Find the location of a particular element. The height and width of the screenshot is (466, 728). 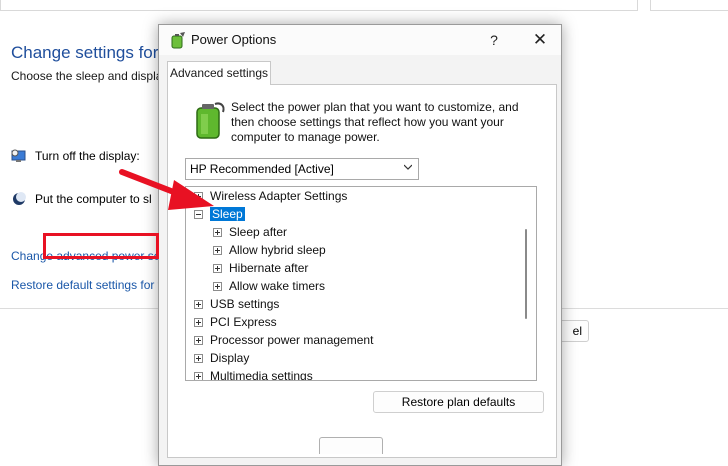

tree-item-pci: PCI Express is located at coordinates (235, 322).